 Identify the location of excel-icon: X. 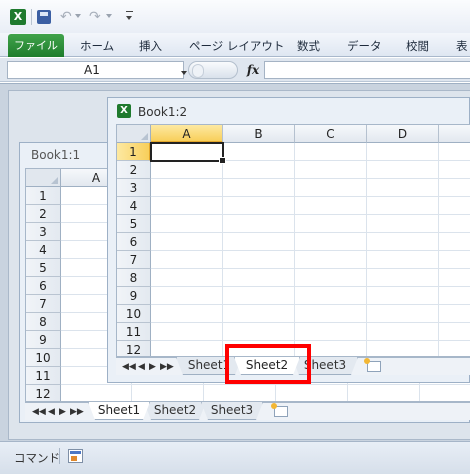
(18, 17).